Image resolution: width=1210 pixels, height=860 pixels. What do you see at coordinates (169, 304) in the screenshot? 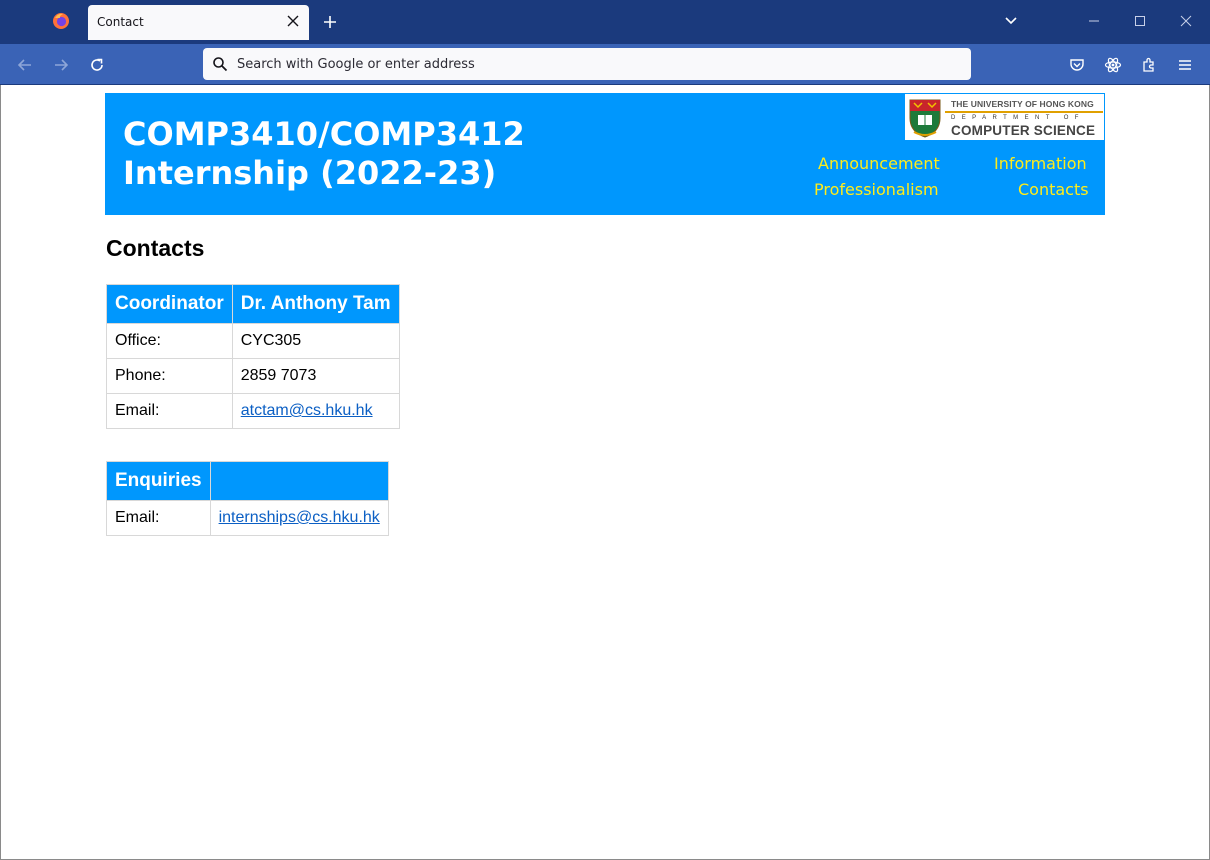
I see `coordinator-header: Coordinator` at bounding box center [169, 304].